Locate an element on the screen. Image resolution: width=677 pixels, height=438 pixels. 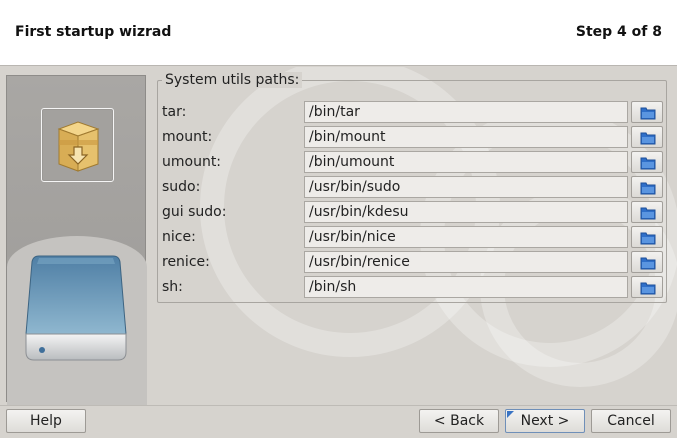
path-row-mount: mount: /bin/mount is located at coordinates (413, 137).